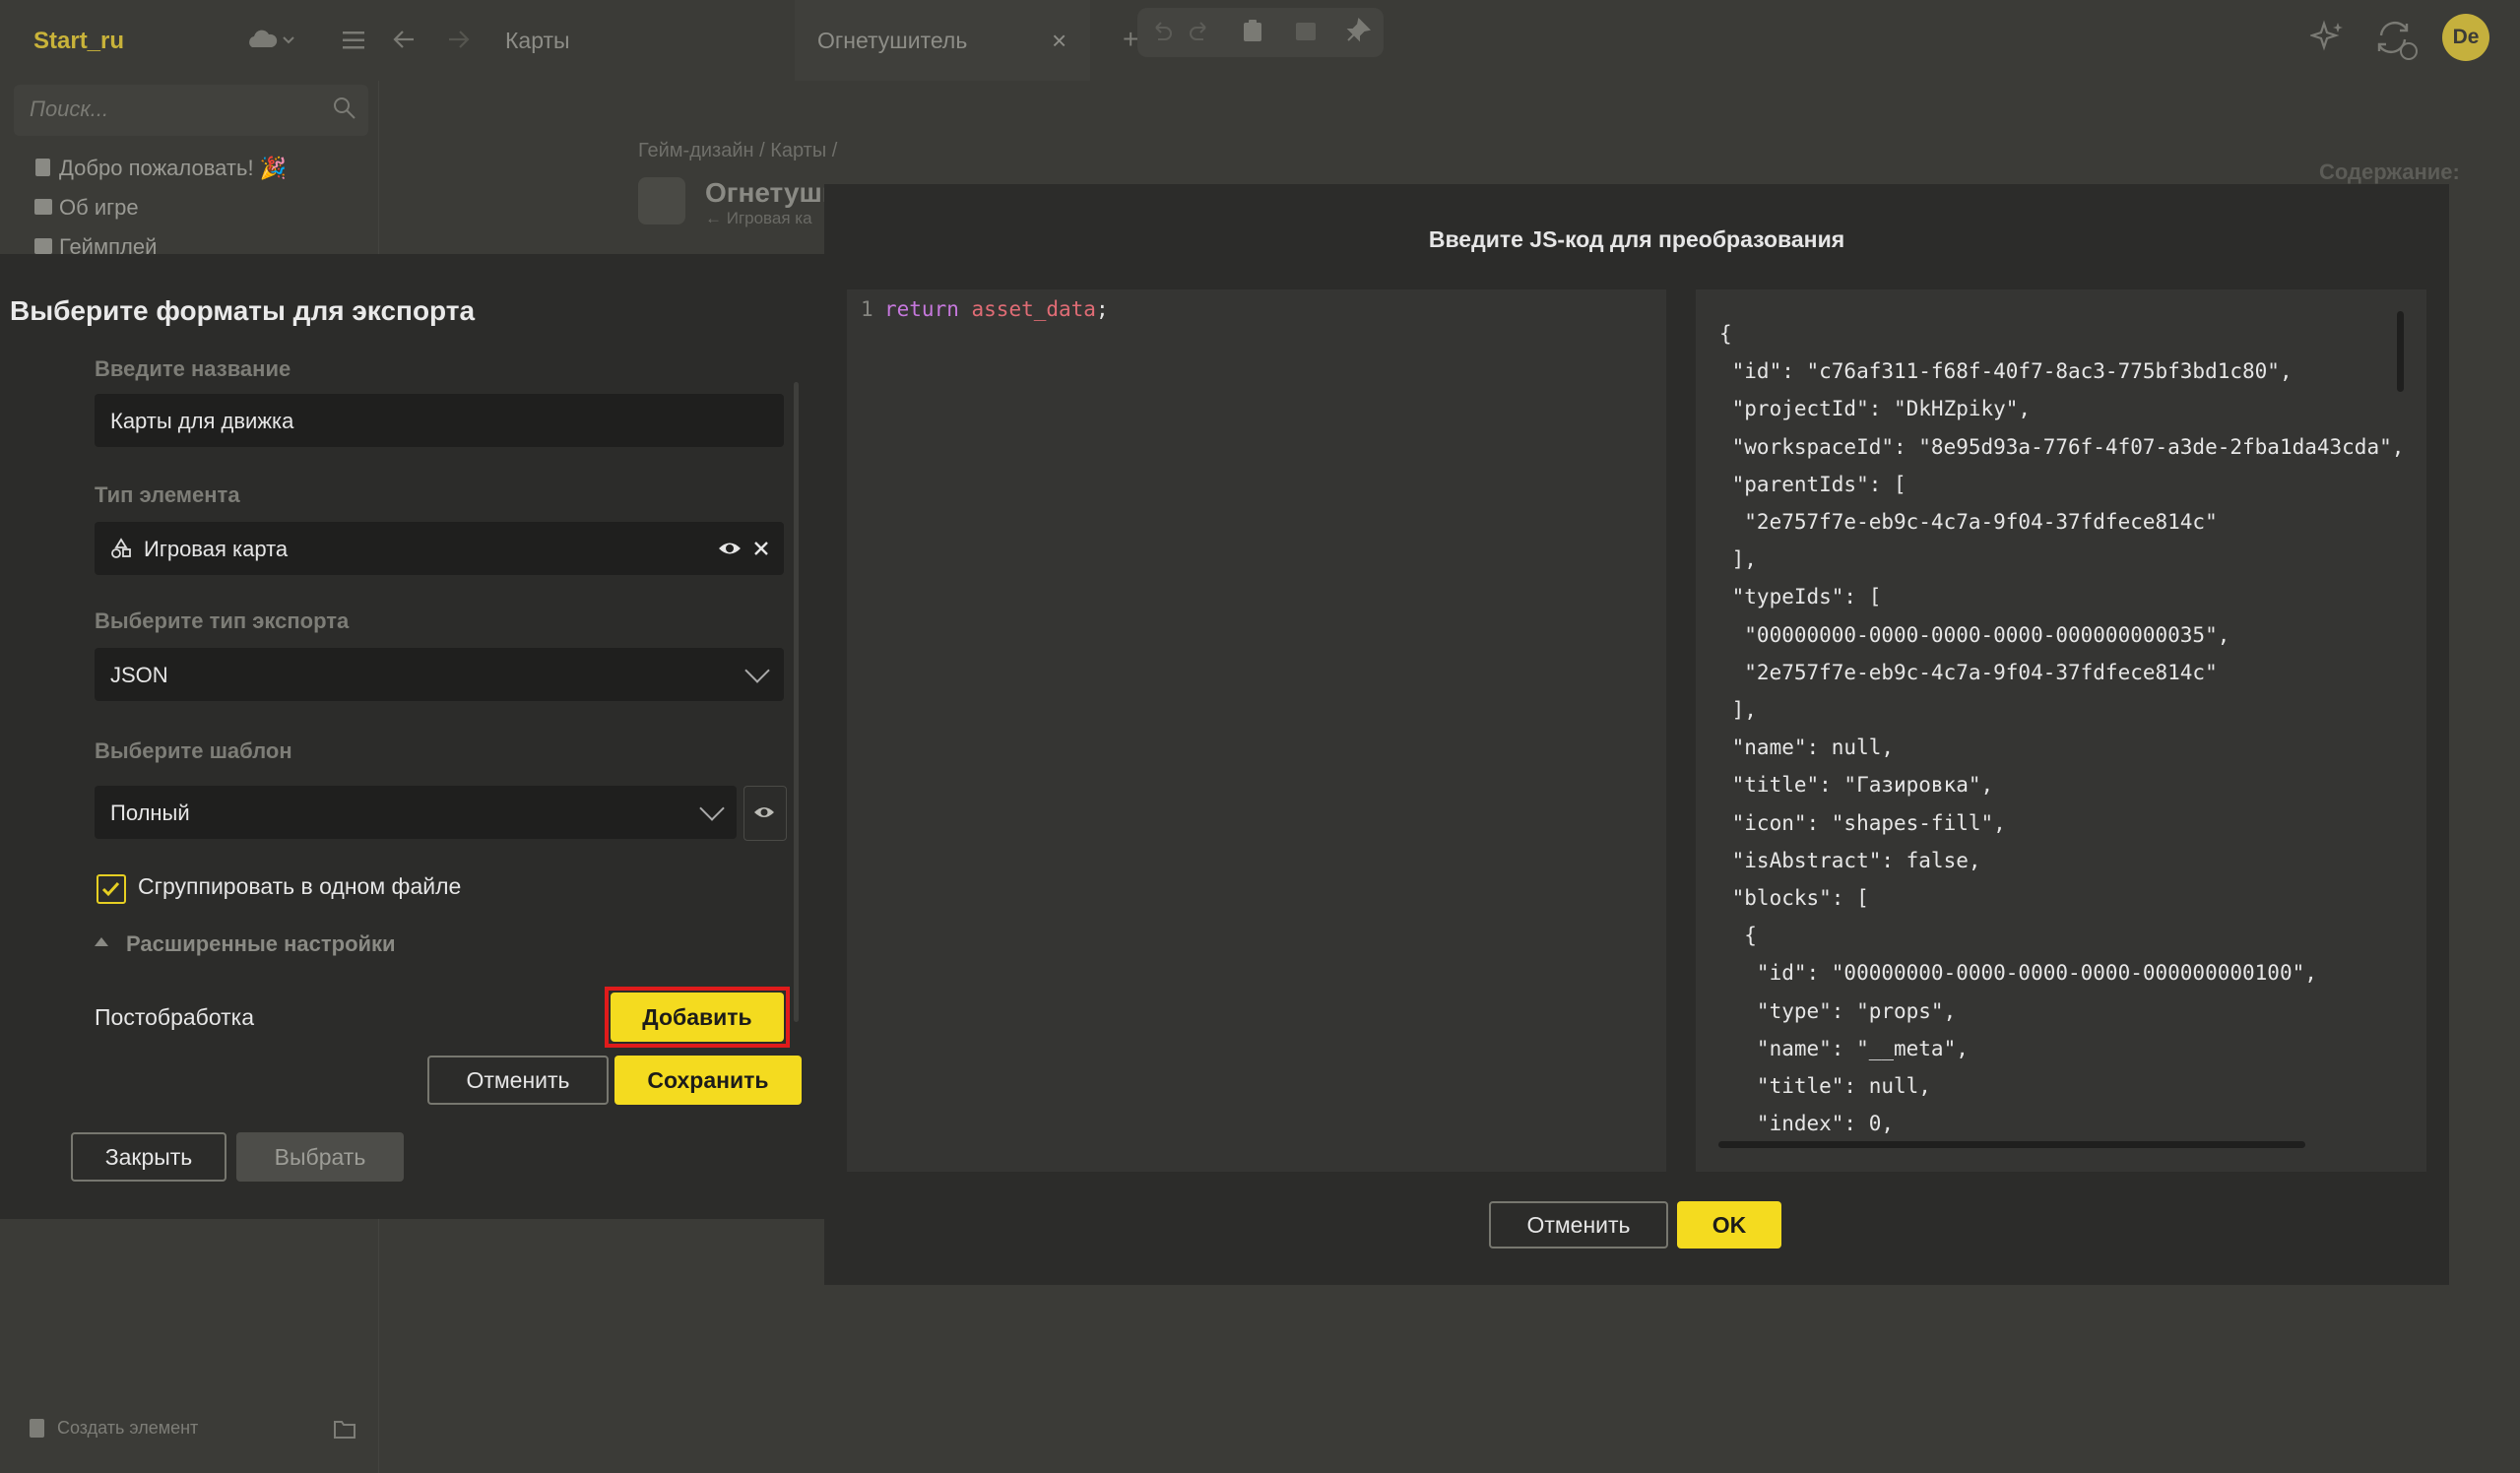 Image resolution: width=2520 pixels, height=1473 pixels. Describe the element at coordinates (1358, 30) in the screenshot. I see `pin-icon` at that location.